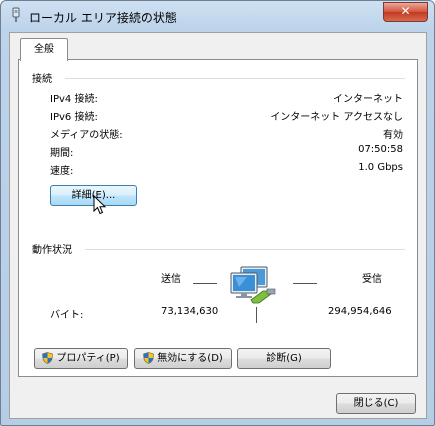 This screenshot has height=426, width=435. What do you see at coordinates (205, 283) in the screenshot?
I see `sent-line` at bounding box center [205, 283].